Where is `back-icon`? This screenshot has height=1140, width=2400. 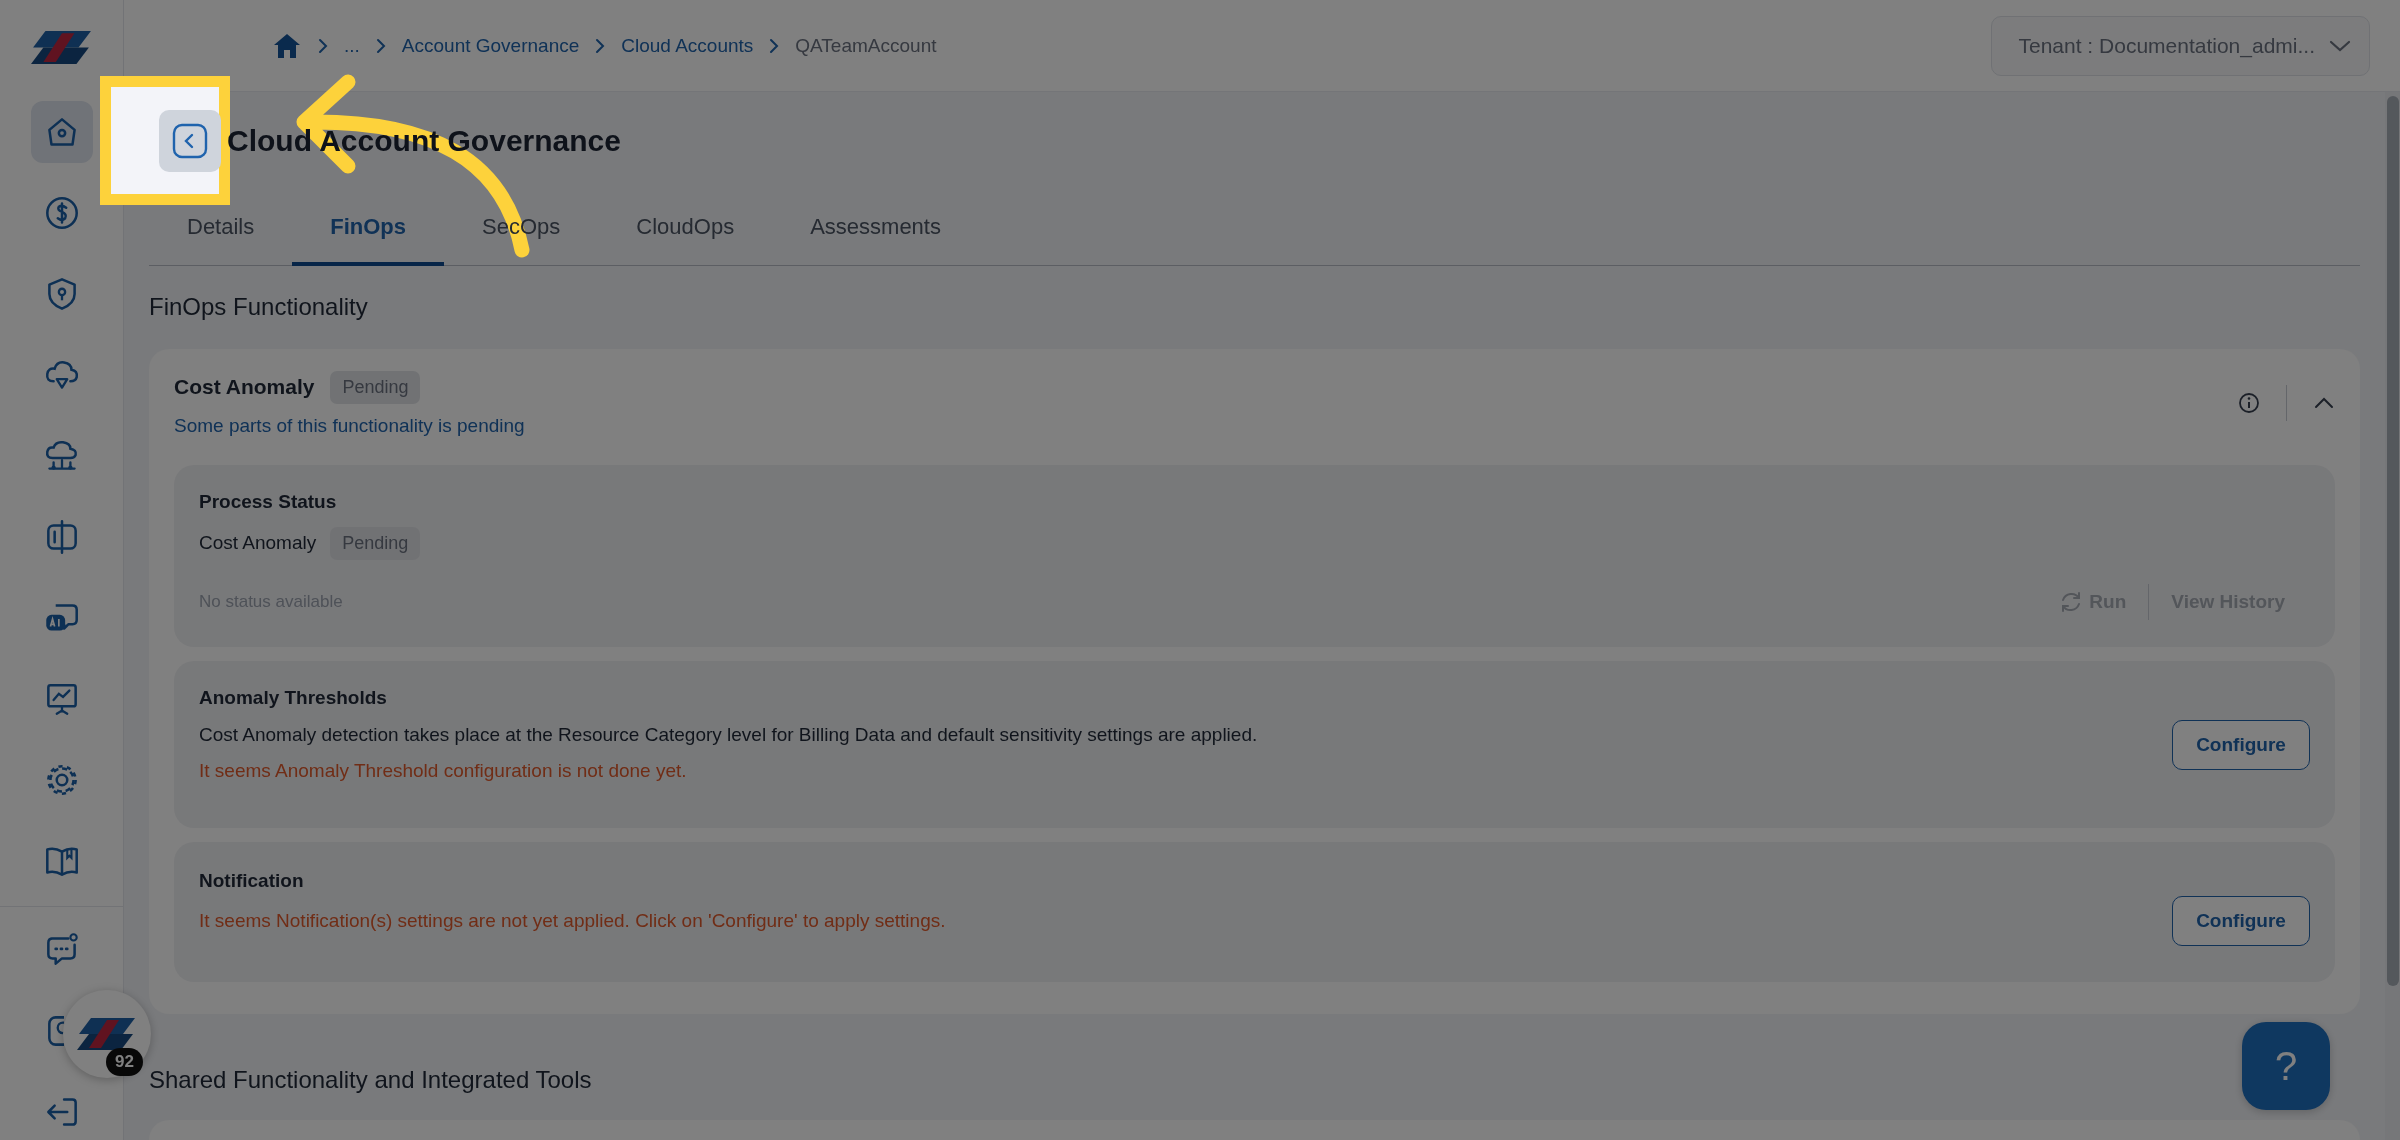 back-icon is located at coordinates (190, 141).